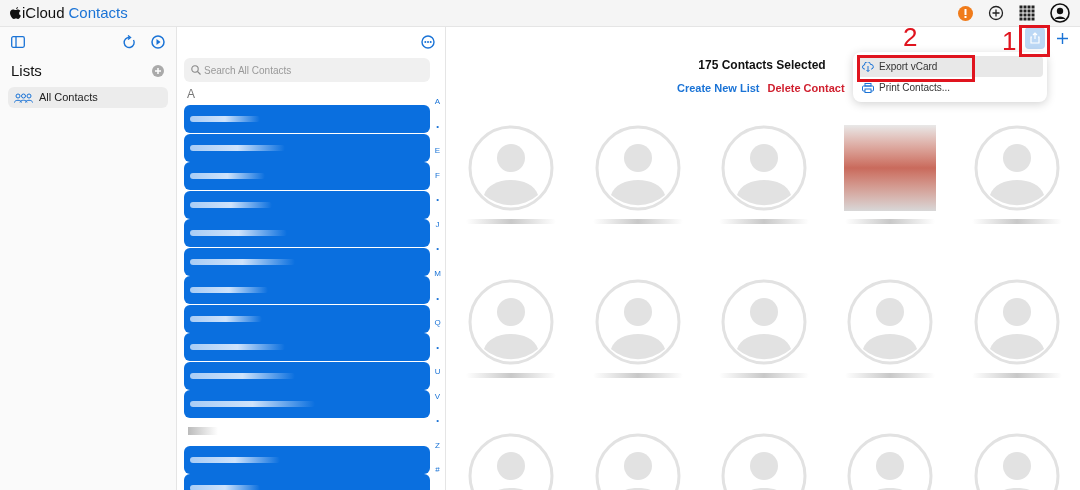  I want to click on play-circle-icon, so click(158, 42).